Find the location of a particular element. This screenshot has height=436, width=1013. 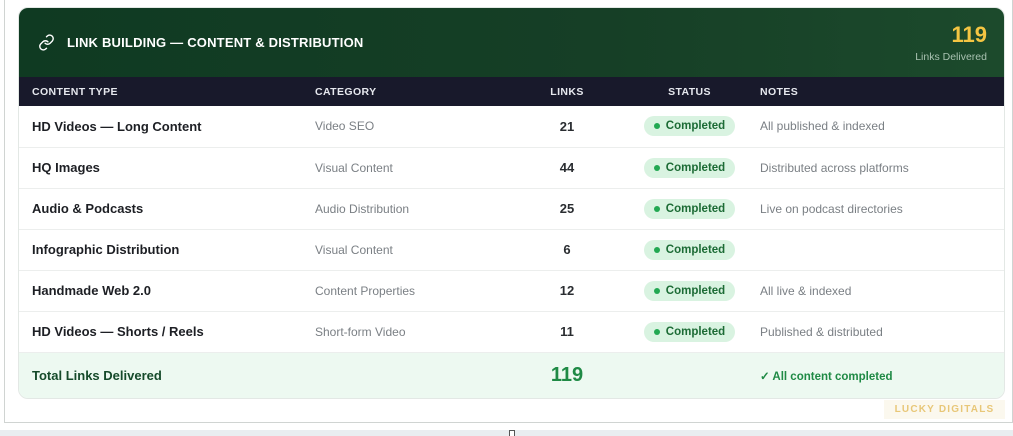

column-header-notes: NOTES is located at coordinates (779, 91).